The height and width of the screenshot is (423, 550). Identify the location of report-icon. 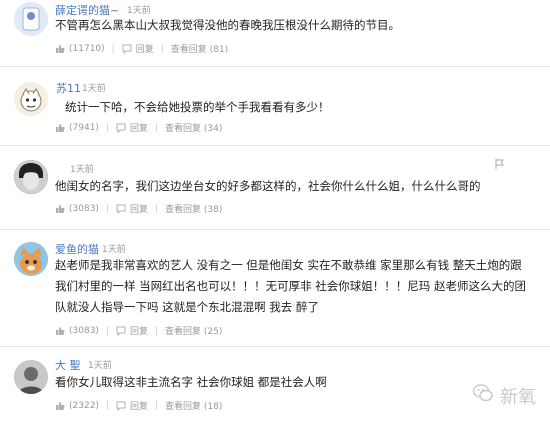
(500, 164).